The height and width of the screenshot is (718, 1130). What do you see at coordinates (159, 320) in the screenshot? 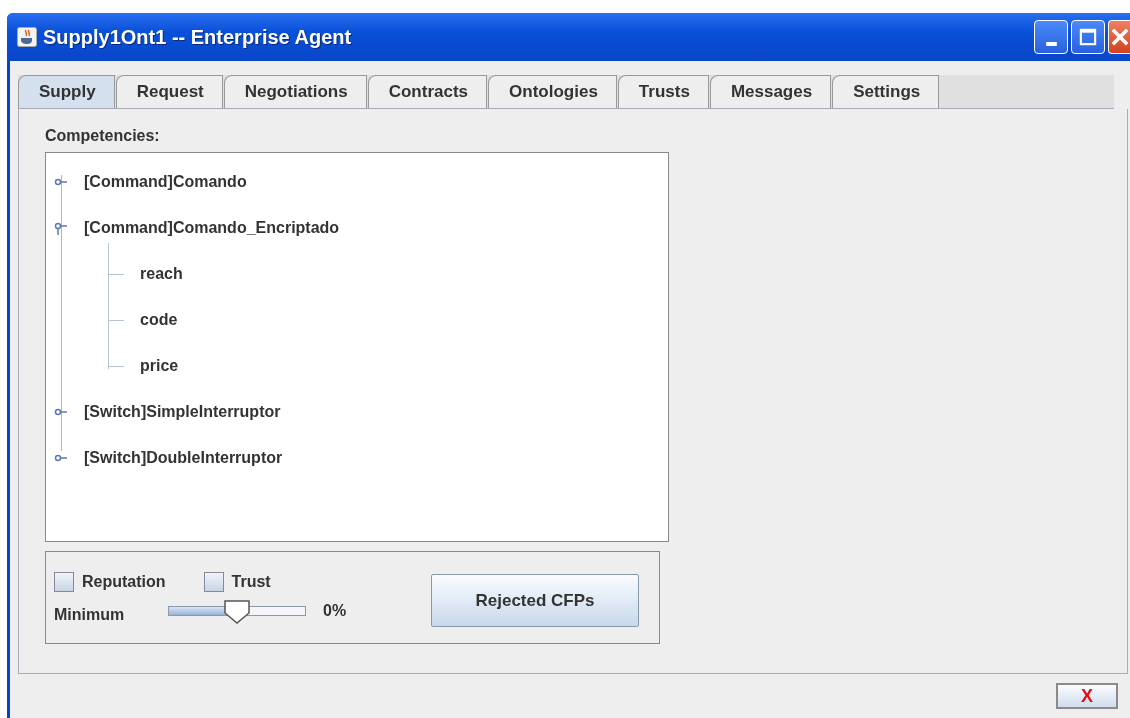
I see `tree-leaf: code` at bounding box center [159, 320].